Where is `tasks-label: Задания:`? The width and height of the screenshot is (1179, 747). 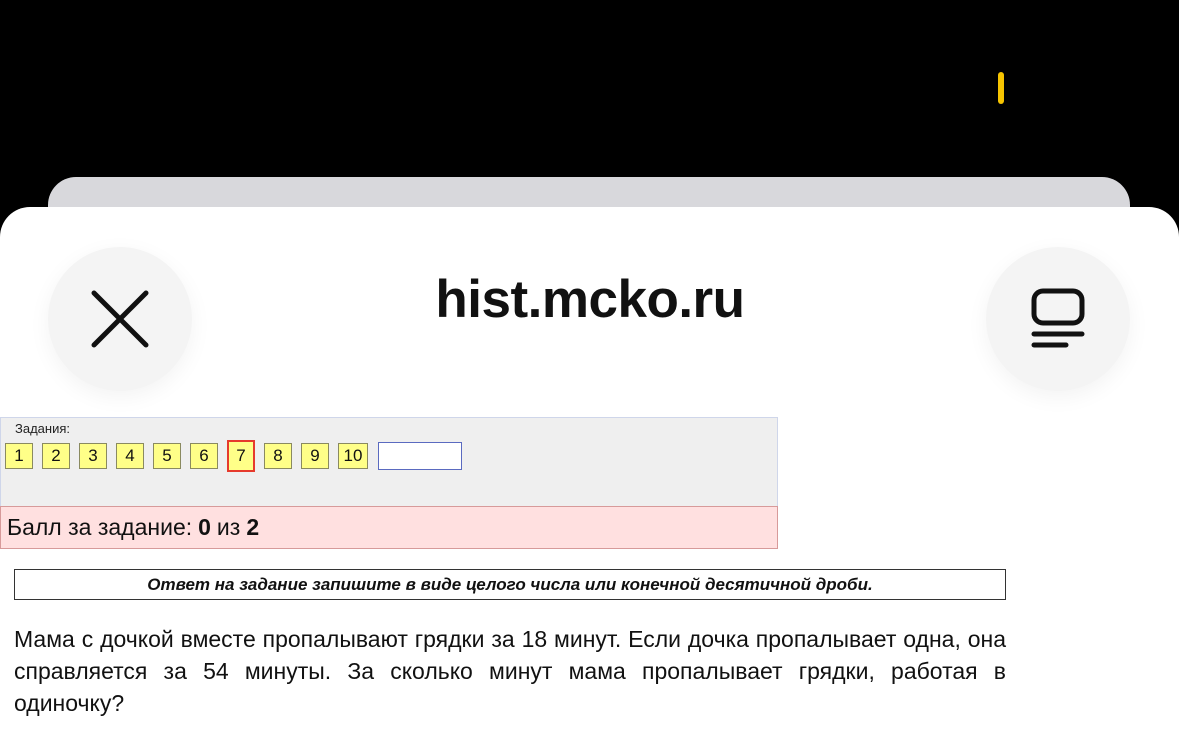
tasks-label: Задания: is located at coordinates (42, 428).